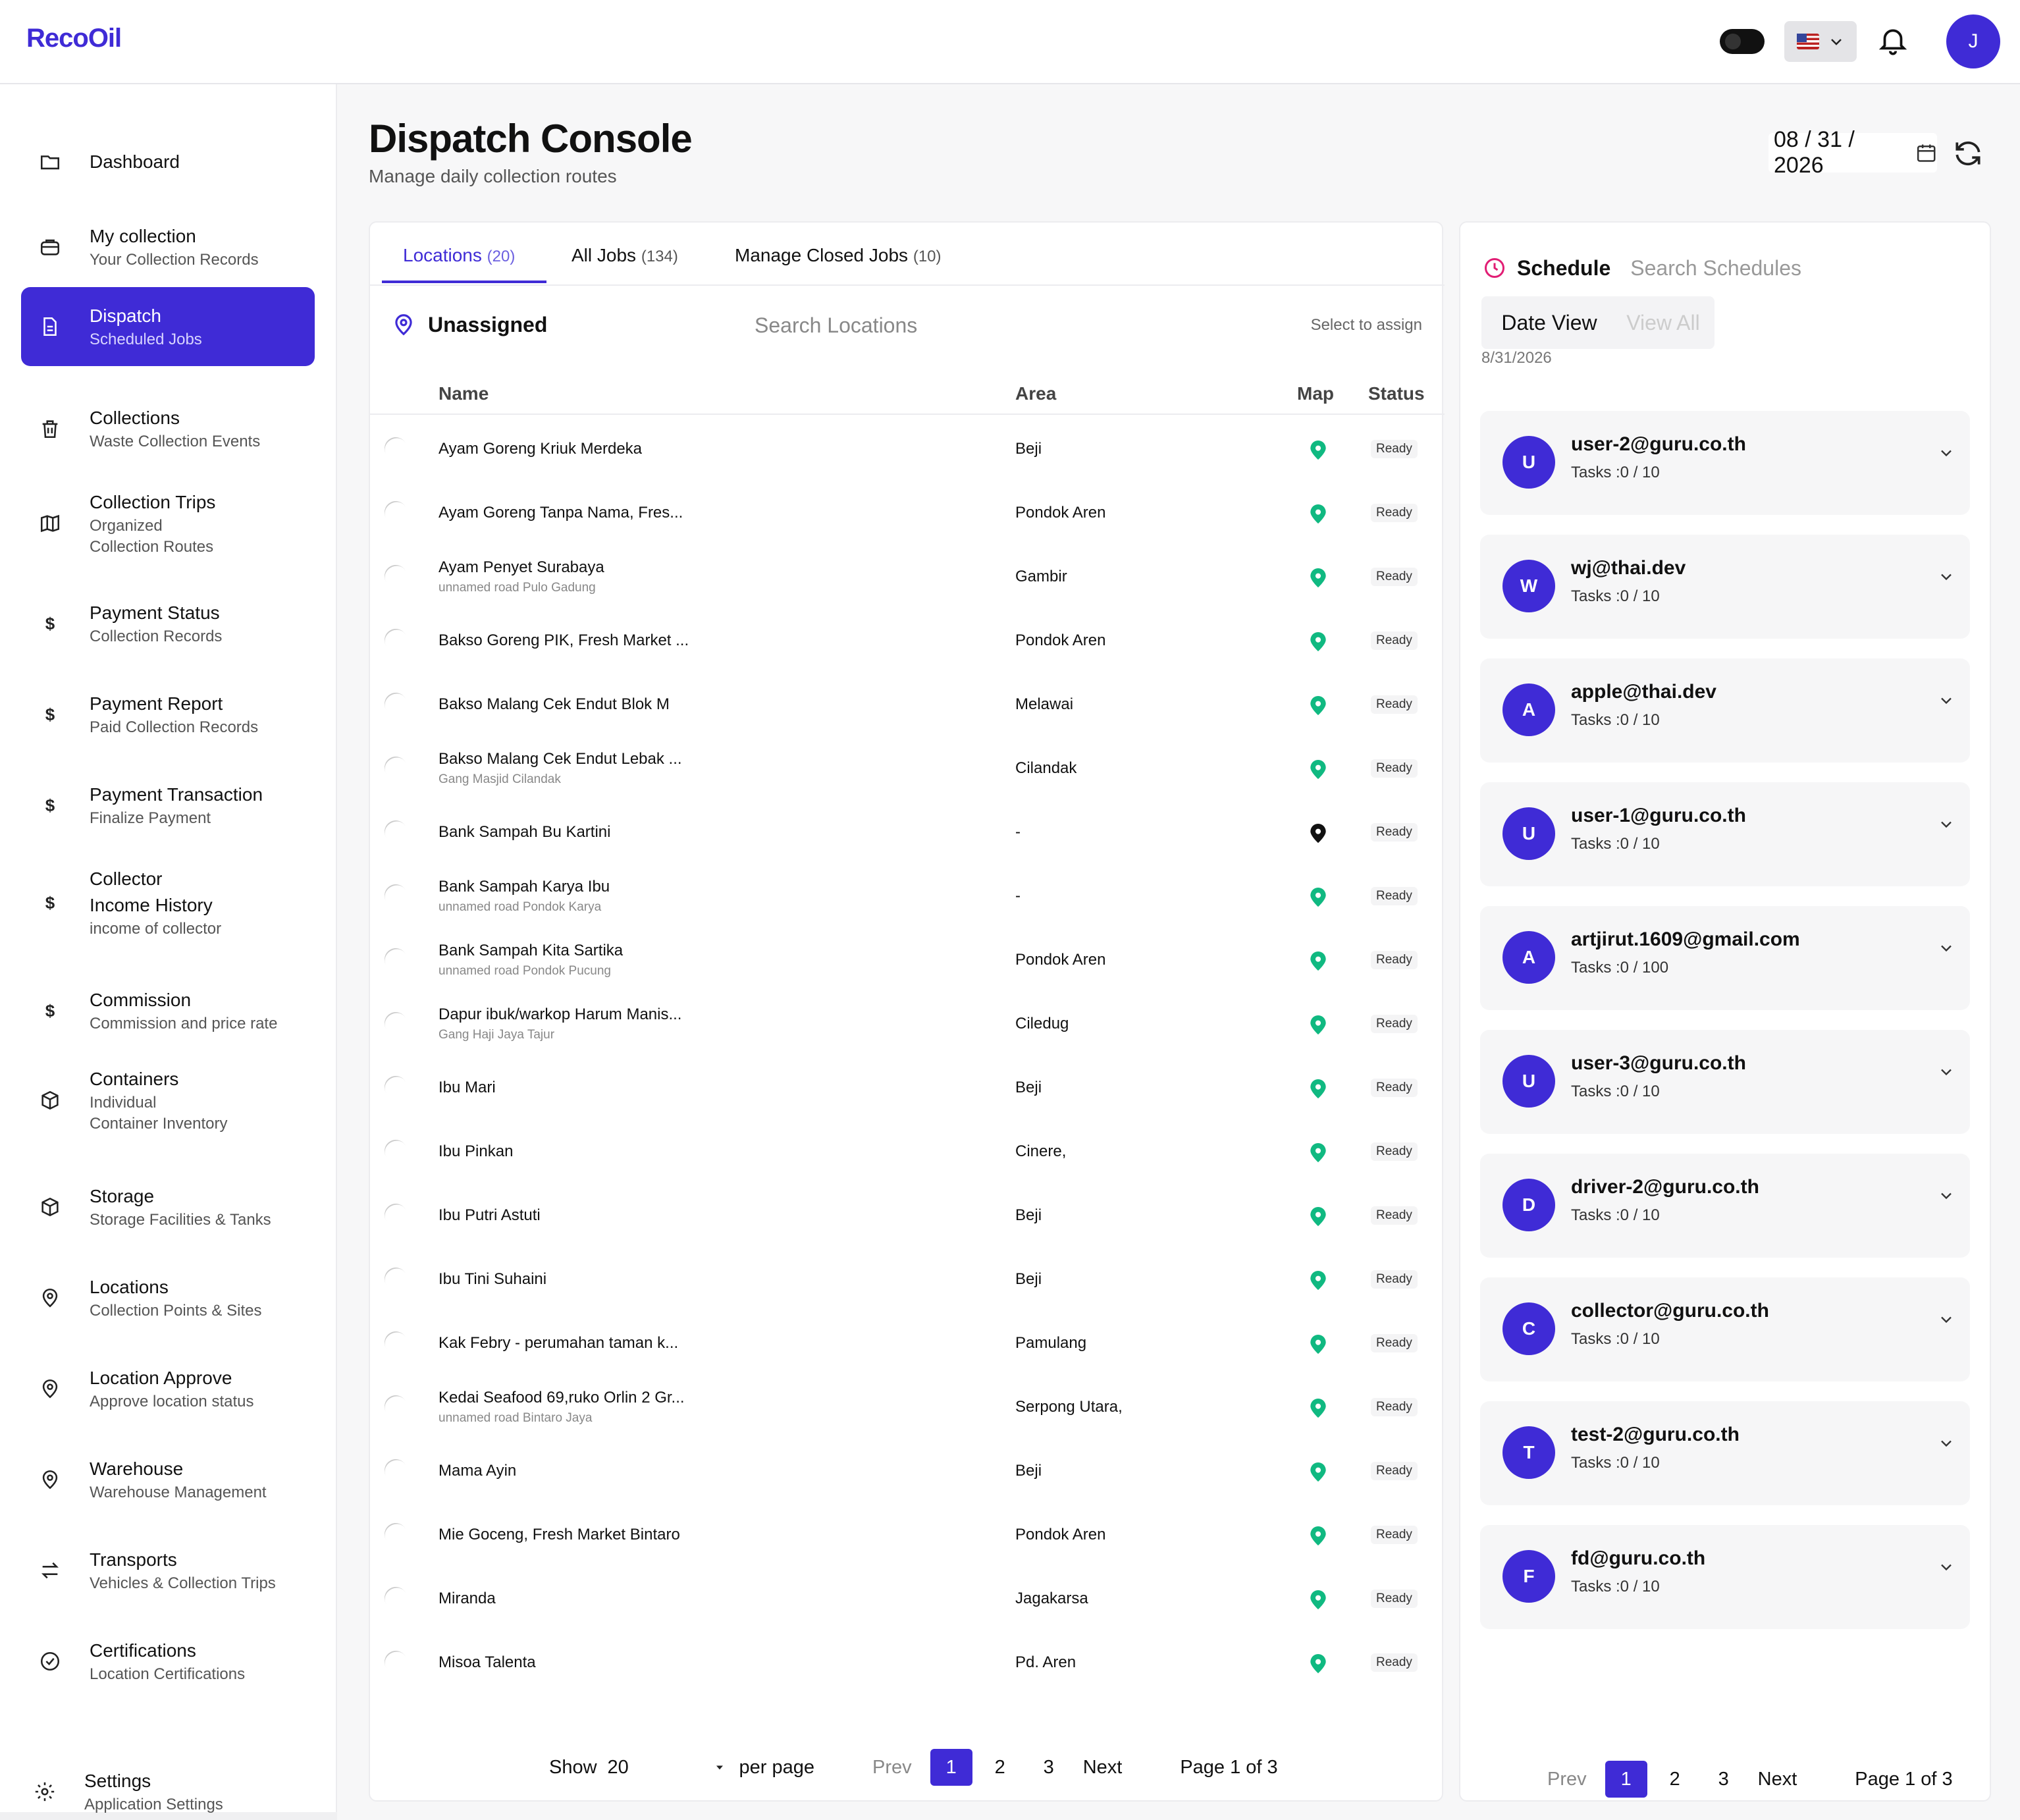 This screenshot has height=1820, width=2020. I want to click on sidebar-item-collections: Collections Waste Collection Events, so click(168, 429).